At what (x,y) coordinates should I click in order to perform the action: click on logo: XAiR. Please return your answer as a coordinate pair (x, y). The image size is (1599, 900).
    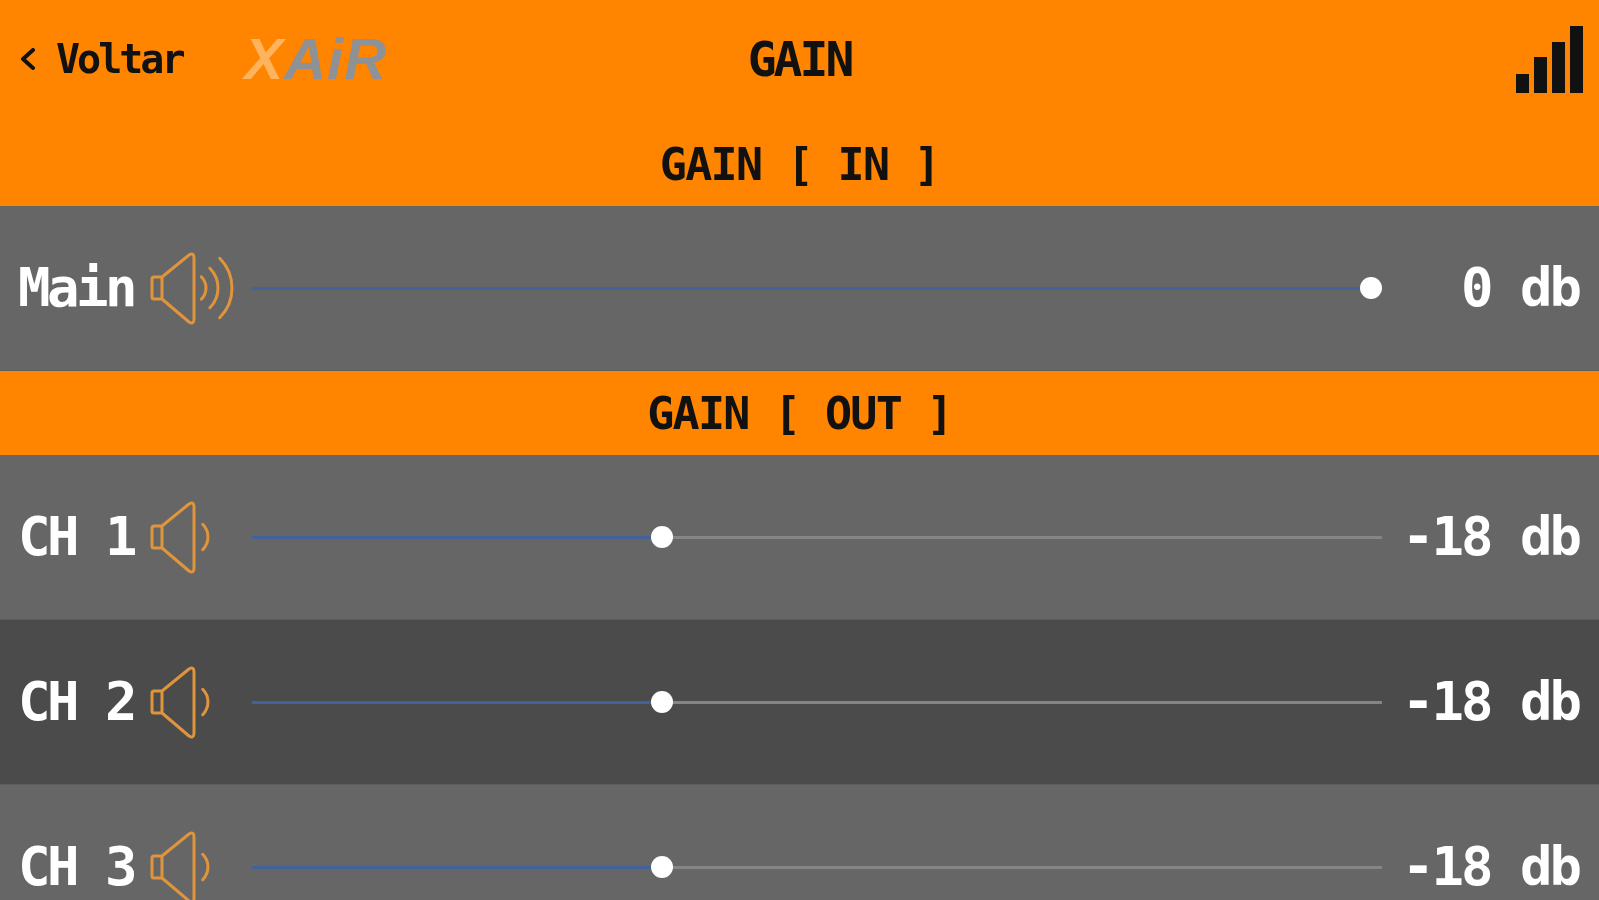
    Looking at the image, I should click on (316, 59).